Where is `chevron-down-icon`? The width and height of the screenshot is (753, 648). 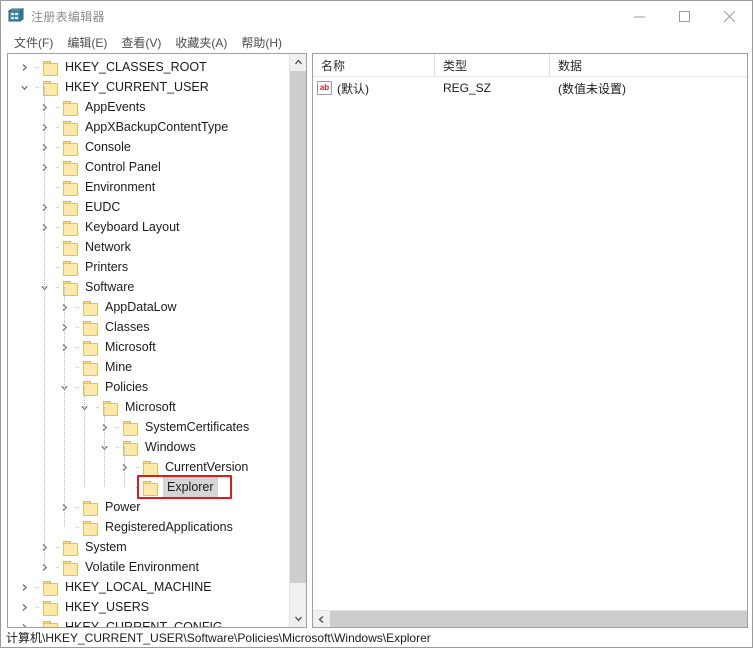 chevron-down-icon is located at coordinates (24, 87).